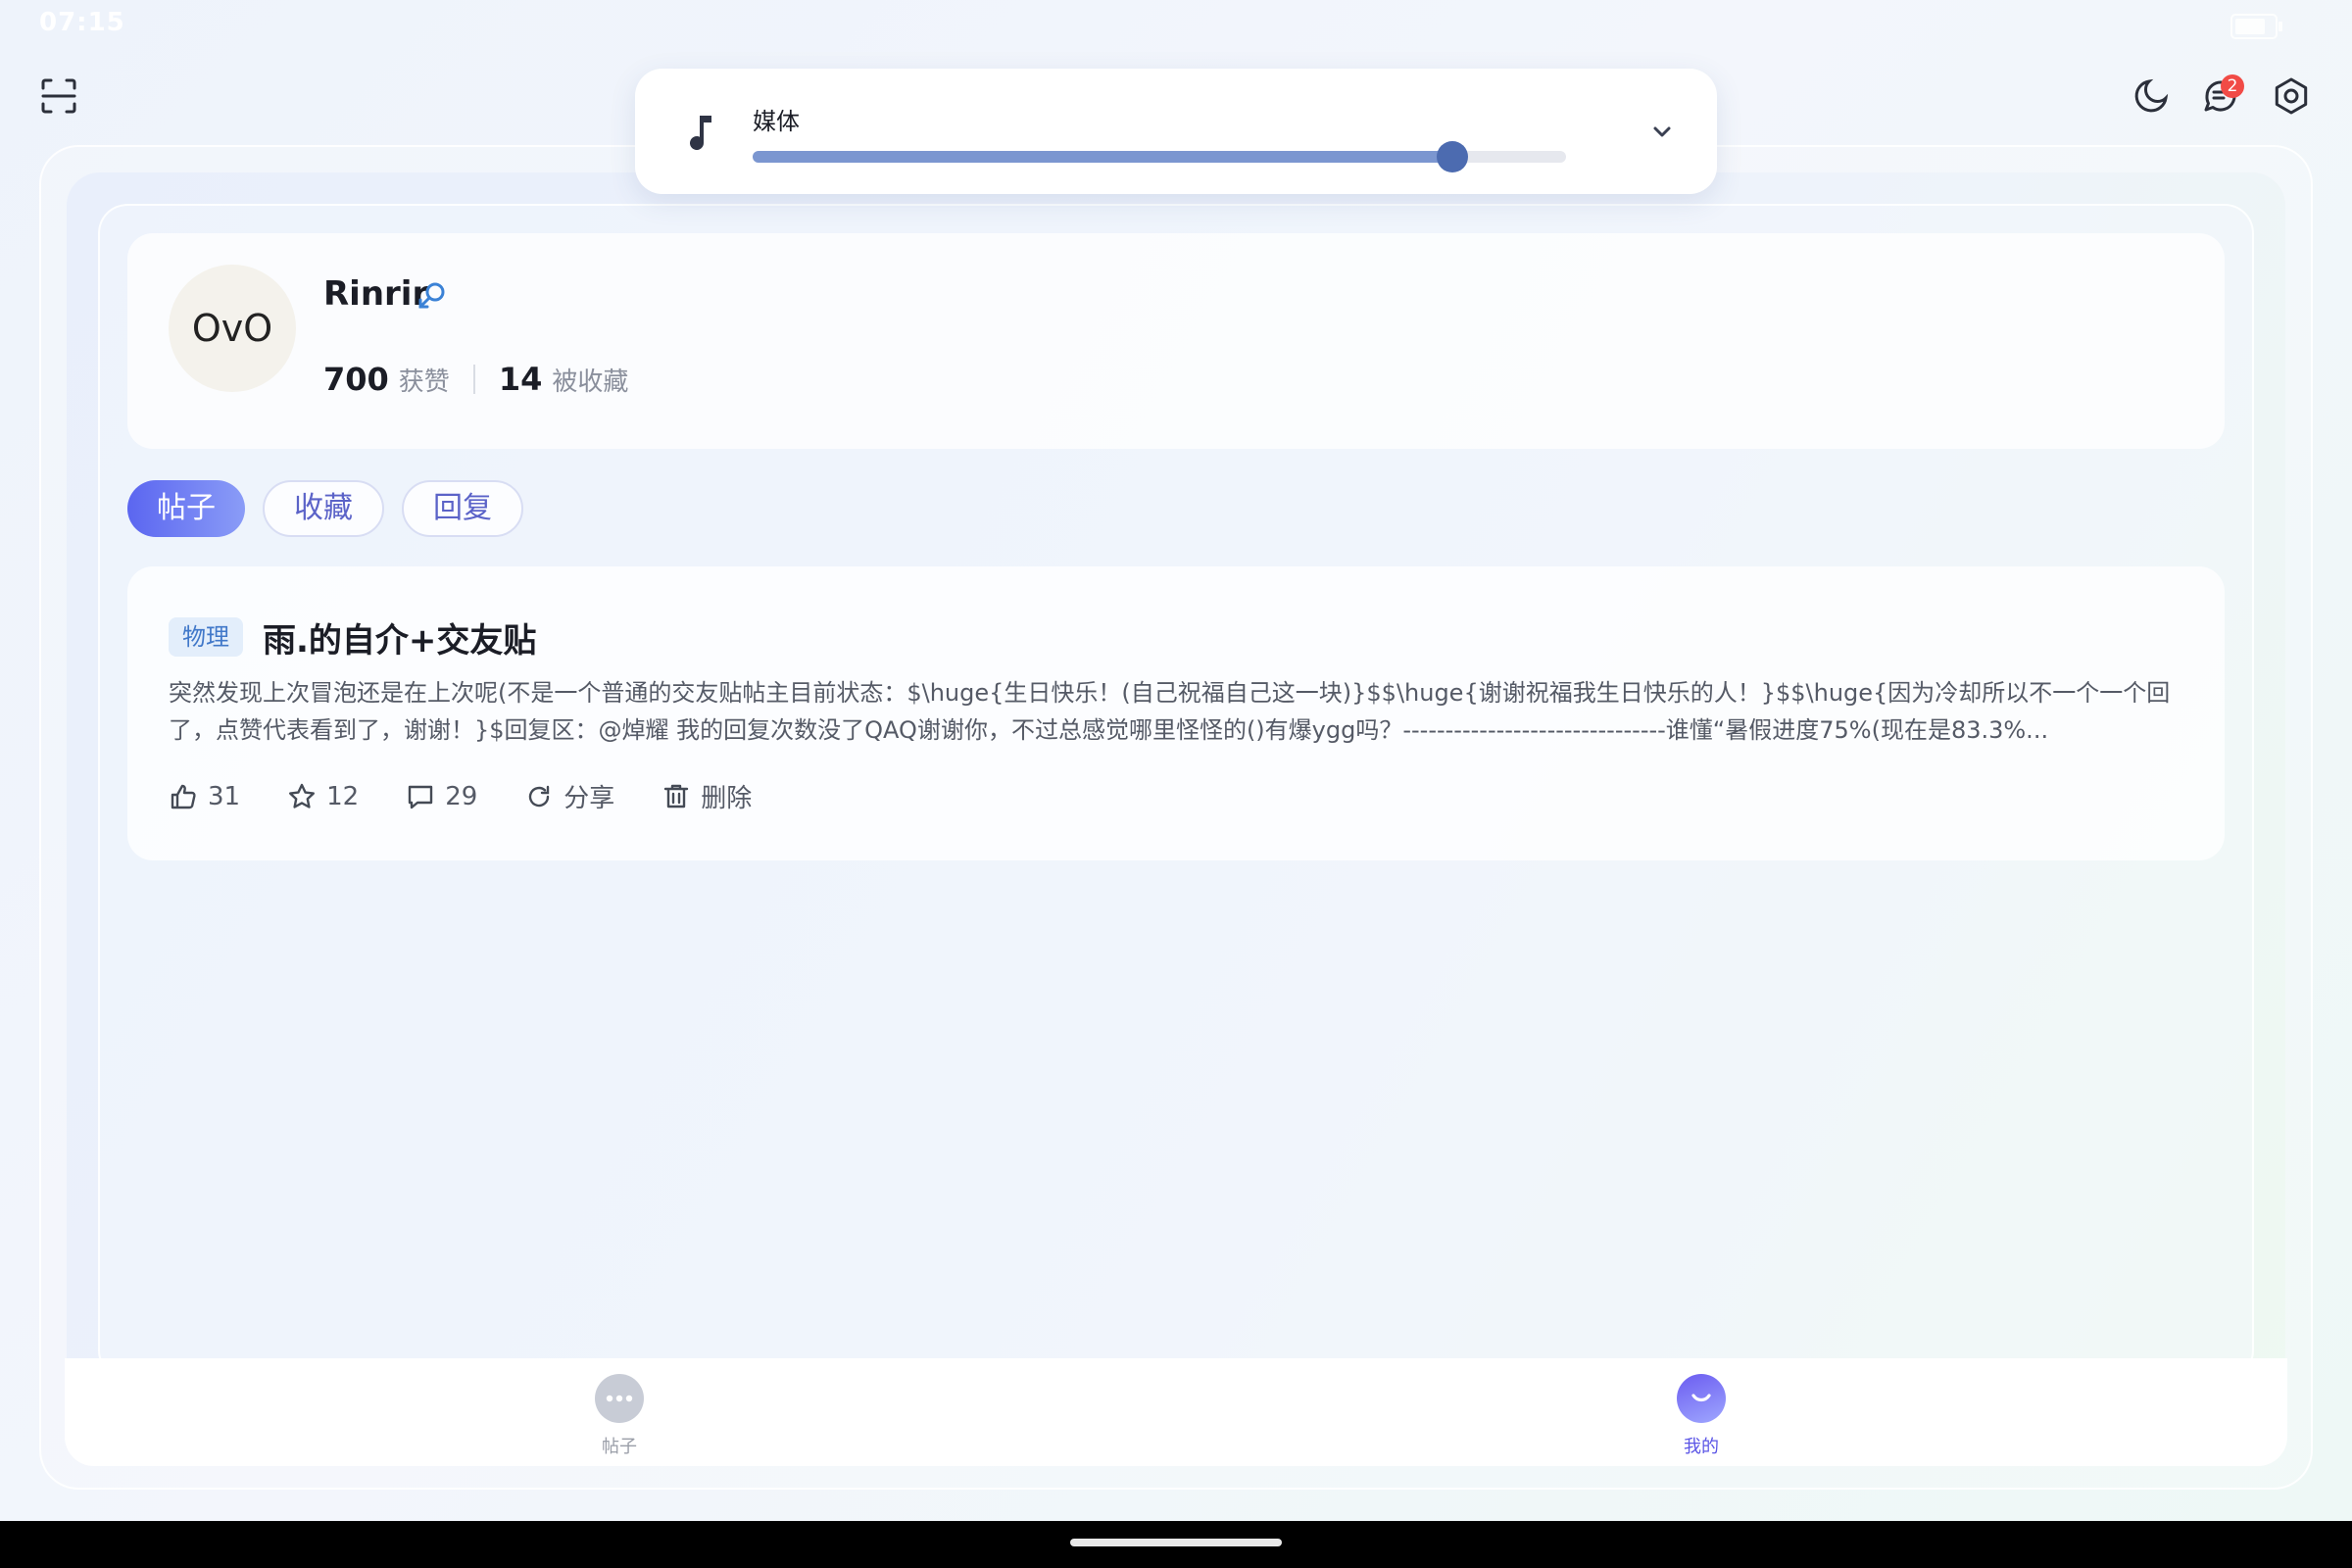 This screenshot has width=2352, height=1568. I want to click on favorited-label: 被收藏, so click(590, 382).